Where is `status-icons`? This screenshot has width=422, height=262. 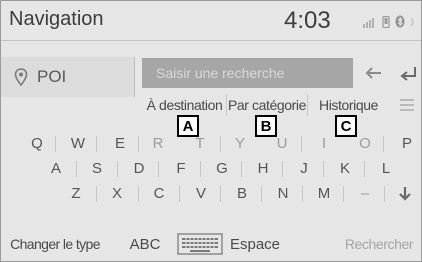
status-icons is located at coordinates (389, 21).